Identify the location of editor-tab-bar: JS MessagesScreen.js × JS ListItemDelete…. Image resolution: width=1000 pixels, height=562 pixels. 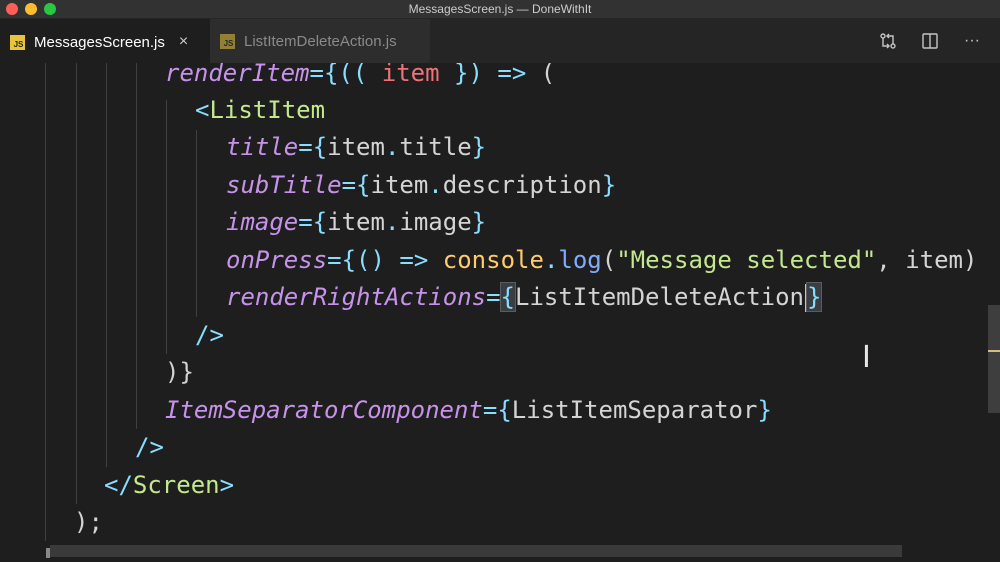
(500, 41).